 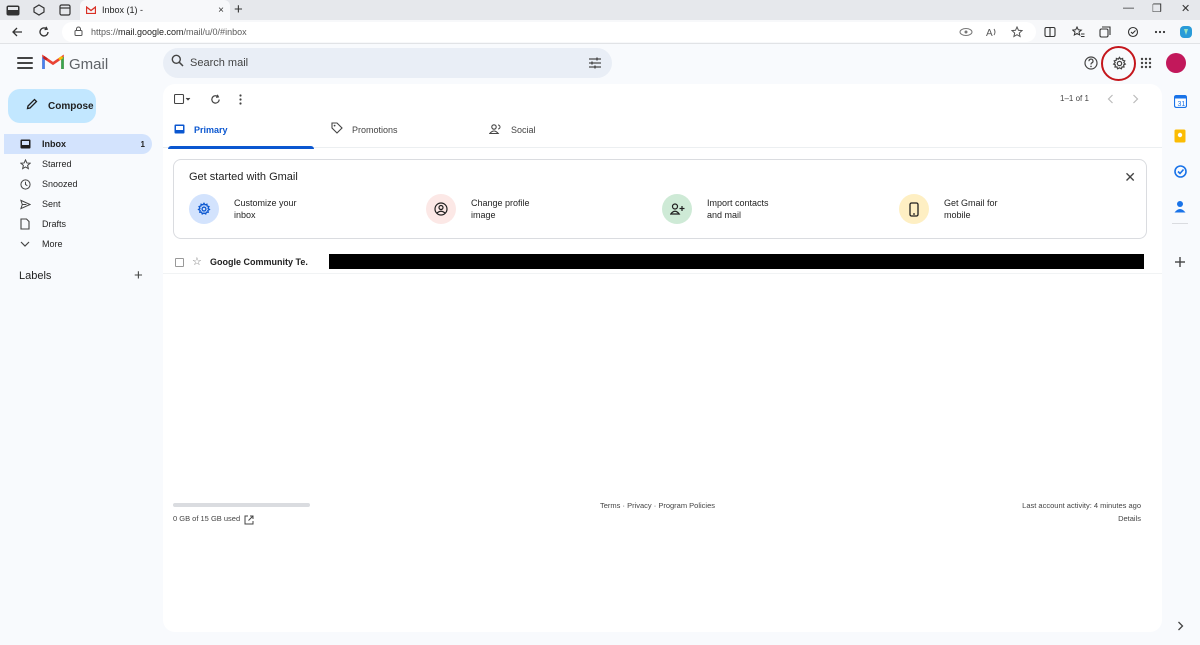 I want to click on tasks-icon, so click(x=1180, y=171).